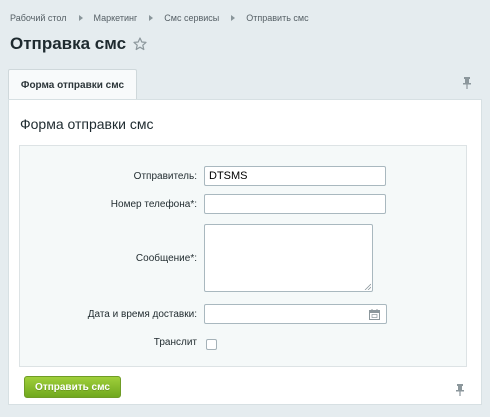 The height and width of the screenshot is (417, 490). What do you see at coordinates (175, 342) in the screenshot?
I see `translit-label: Транслит` at bounding box center [175, 342].